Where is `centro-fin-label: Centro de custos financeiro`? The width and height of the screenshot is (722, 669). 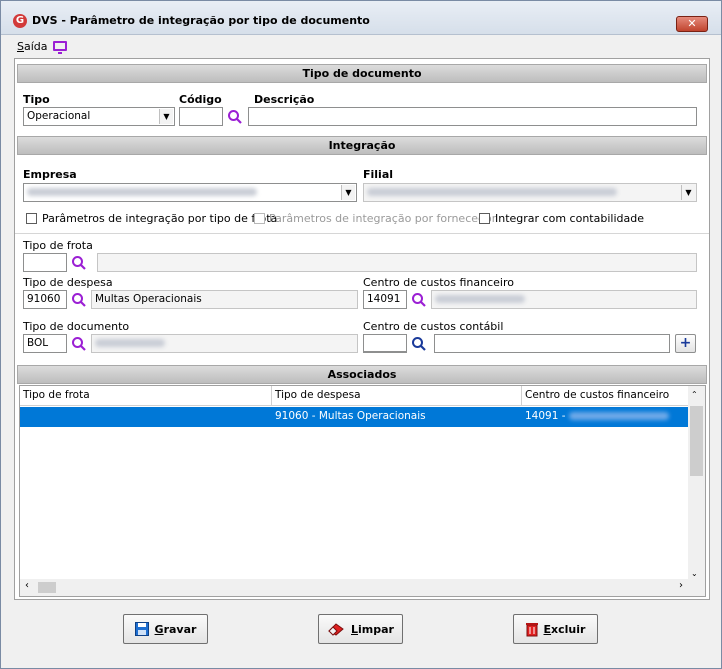 centro-fin-label: Centro de custos financeiro is located at coordinates (439, 282).